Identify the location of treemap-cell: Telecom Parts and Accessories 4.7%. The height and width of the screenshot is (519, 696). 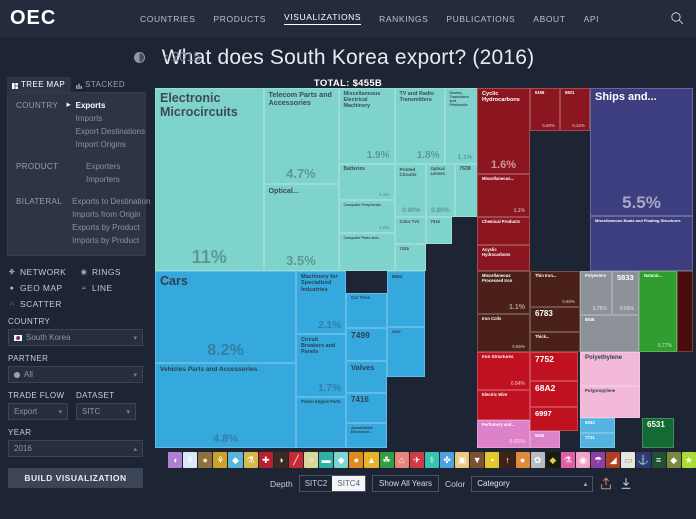
(301, 136).